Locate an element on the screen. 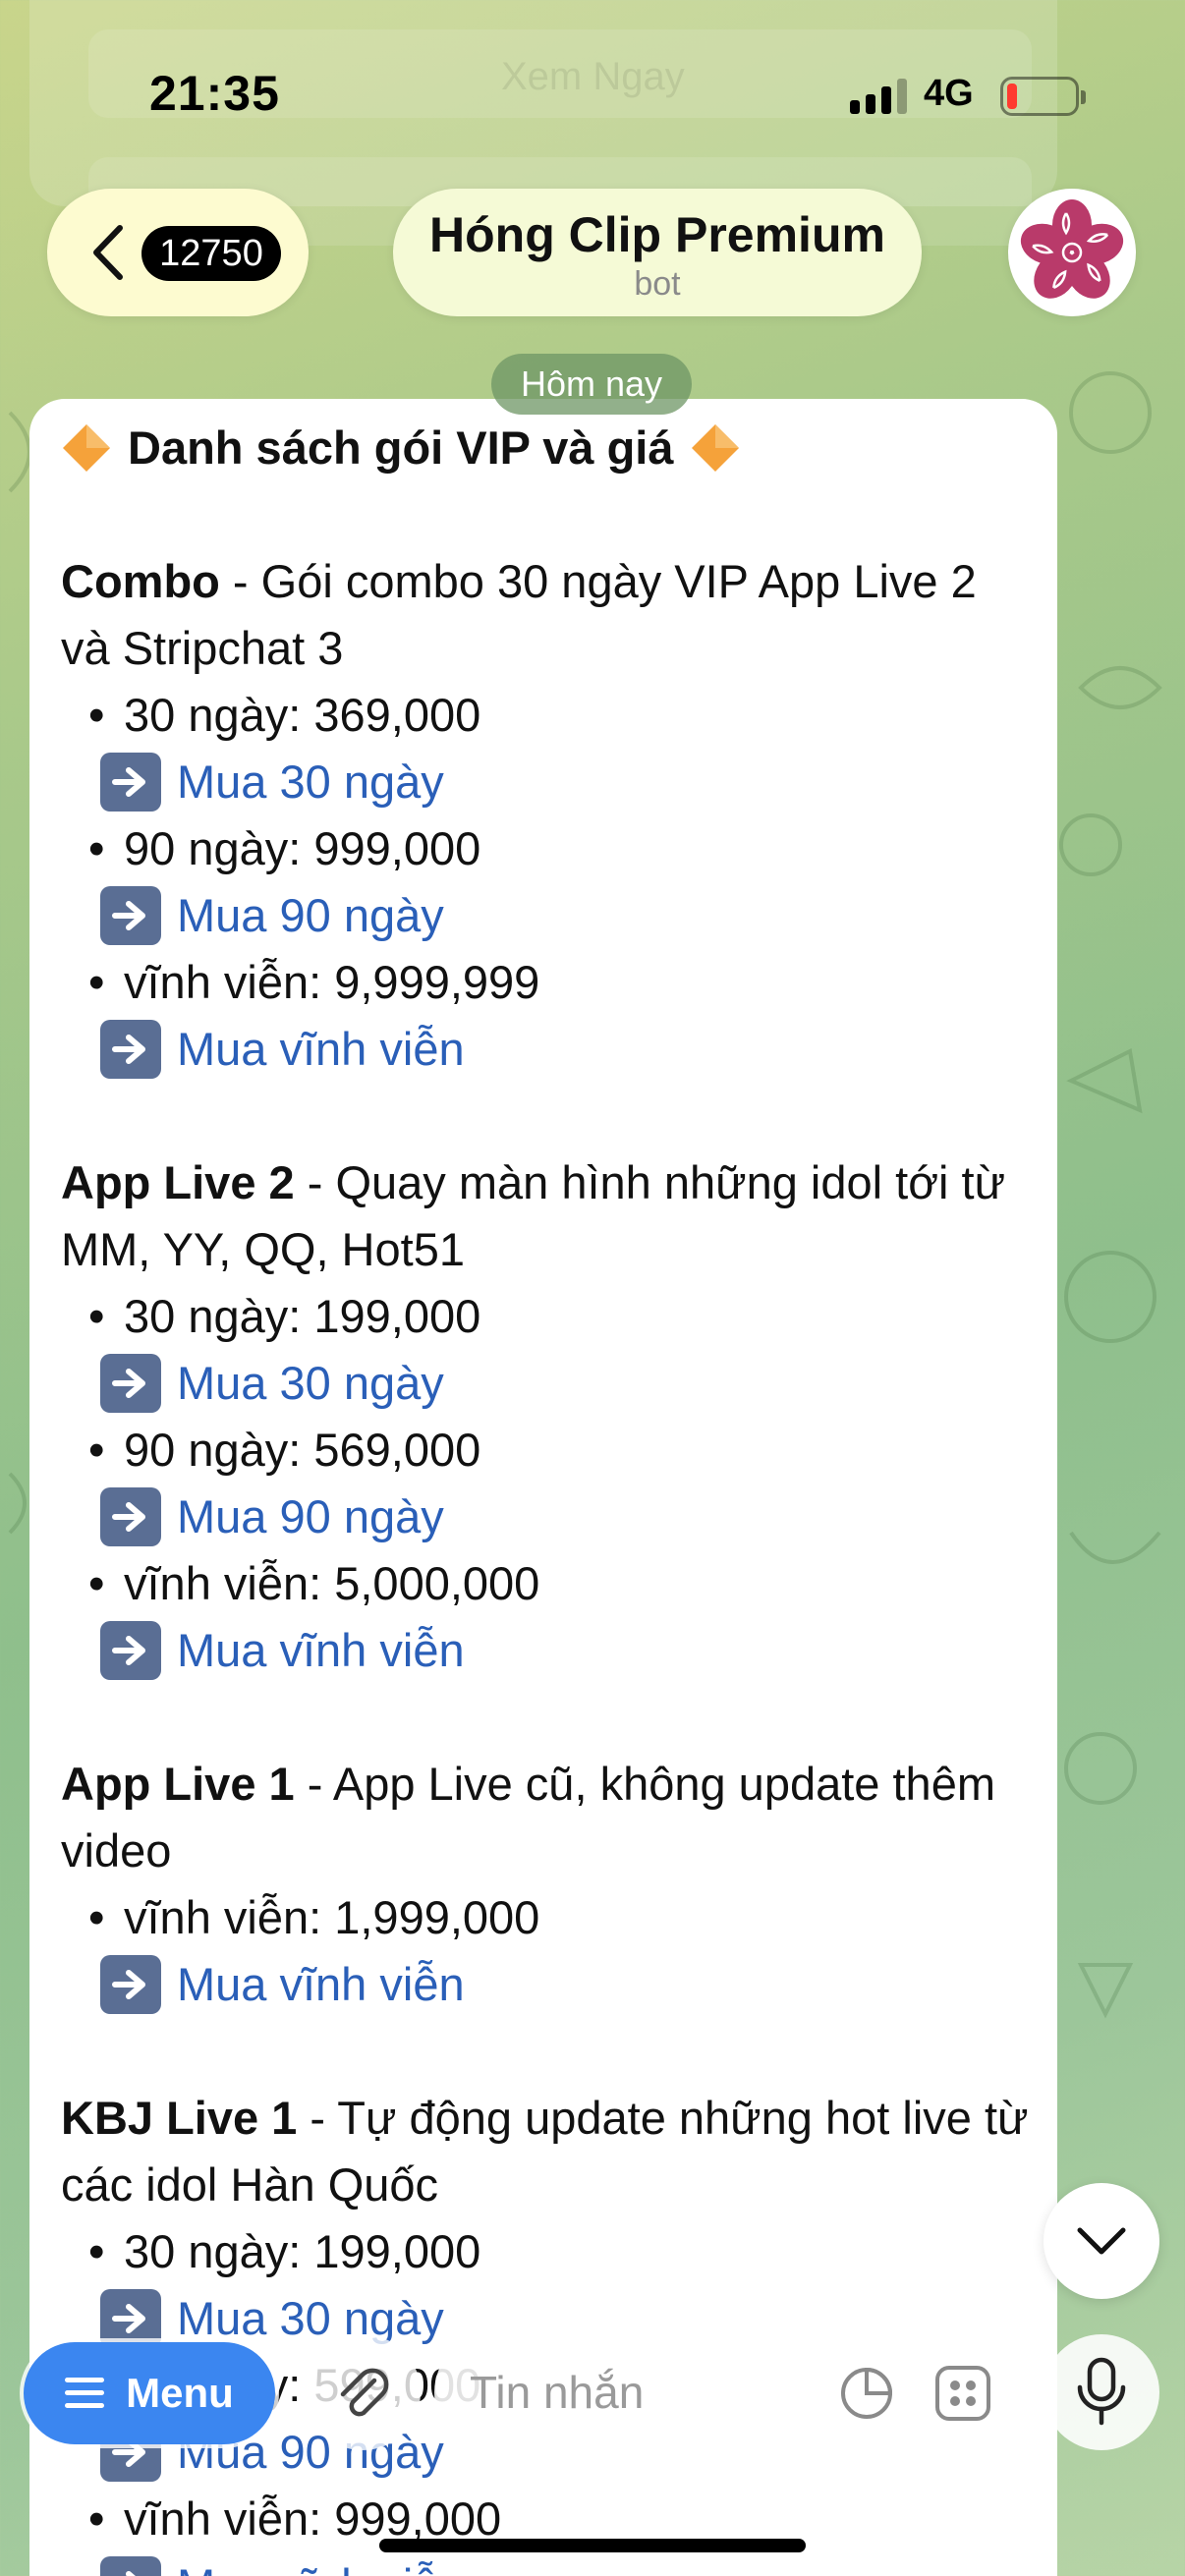  price-item: • 30 ngày: 369,000 is located at coordinates (548, 715).